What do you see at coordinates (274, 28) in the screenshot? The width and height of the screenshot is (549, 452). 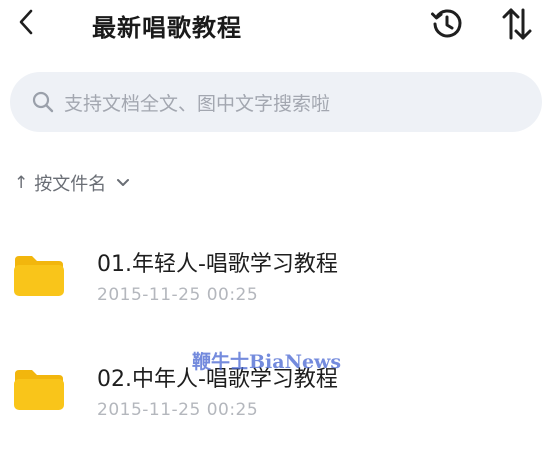 I see `top-bar: 最新唱歌教程` at bounding box center [274, 28].